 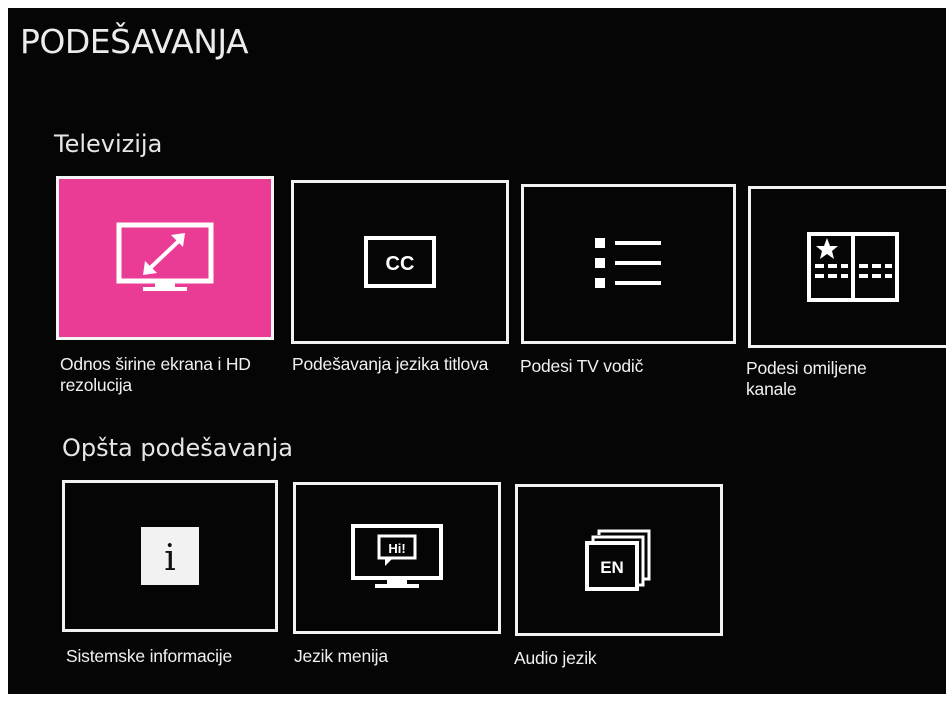 I want to click on tile-tv-guide, so click(x=628, y=264).